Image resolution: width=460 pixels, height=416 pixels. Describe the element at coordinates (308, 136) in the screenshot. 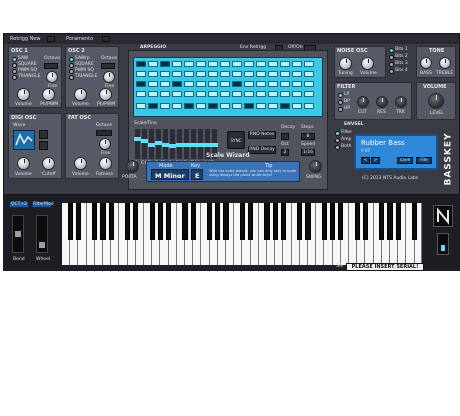

I see `steps-stepper: 8` at that location.